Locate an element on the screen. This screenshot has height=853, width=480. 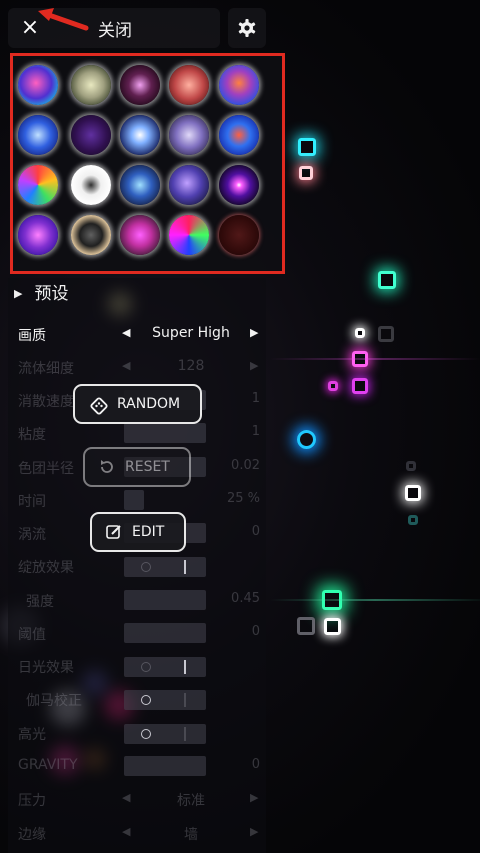
edit-button: EDIT is located at coordinates (138, 532).